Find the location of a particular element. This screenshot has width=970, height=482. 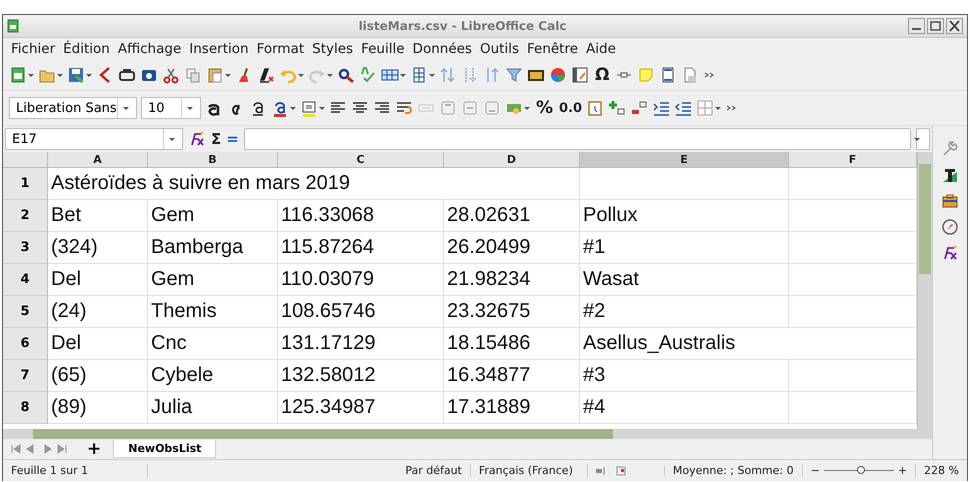

menu-item: Feuille is located at coordinates (383, 49).